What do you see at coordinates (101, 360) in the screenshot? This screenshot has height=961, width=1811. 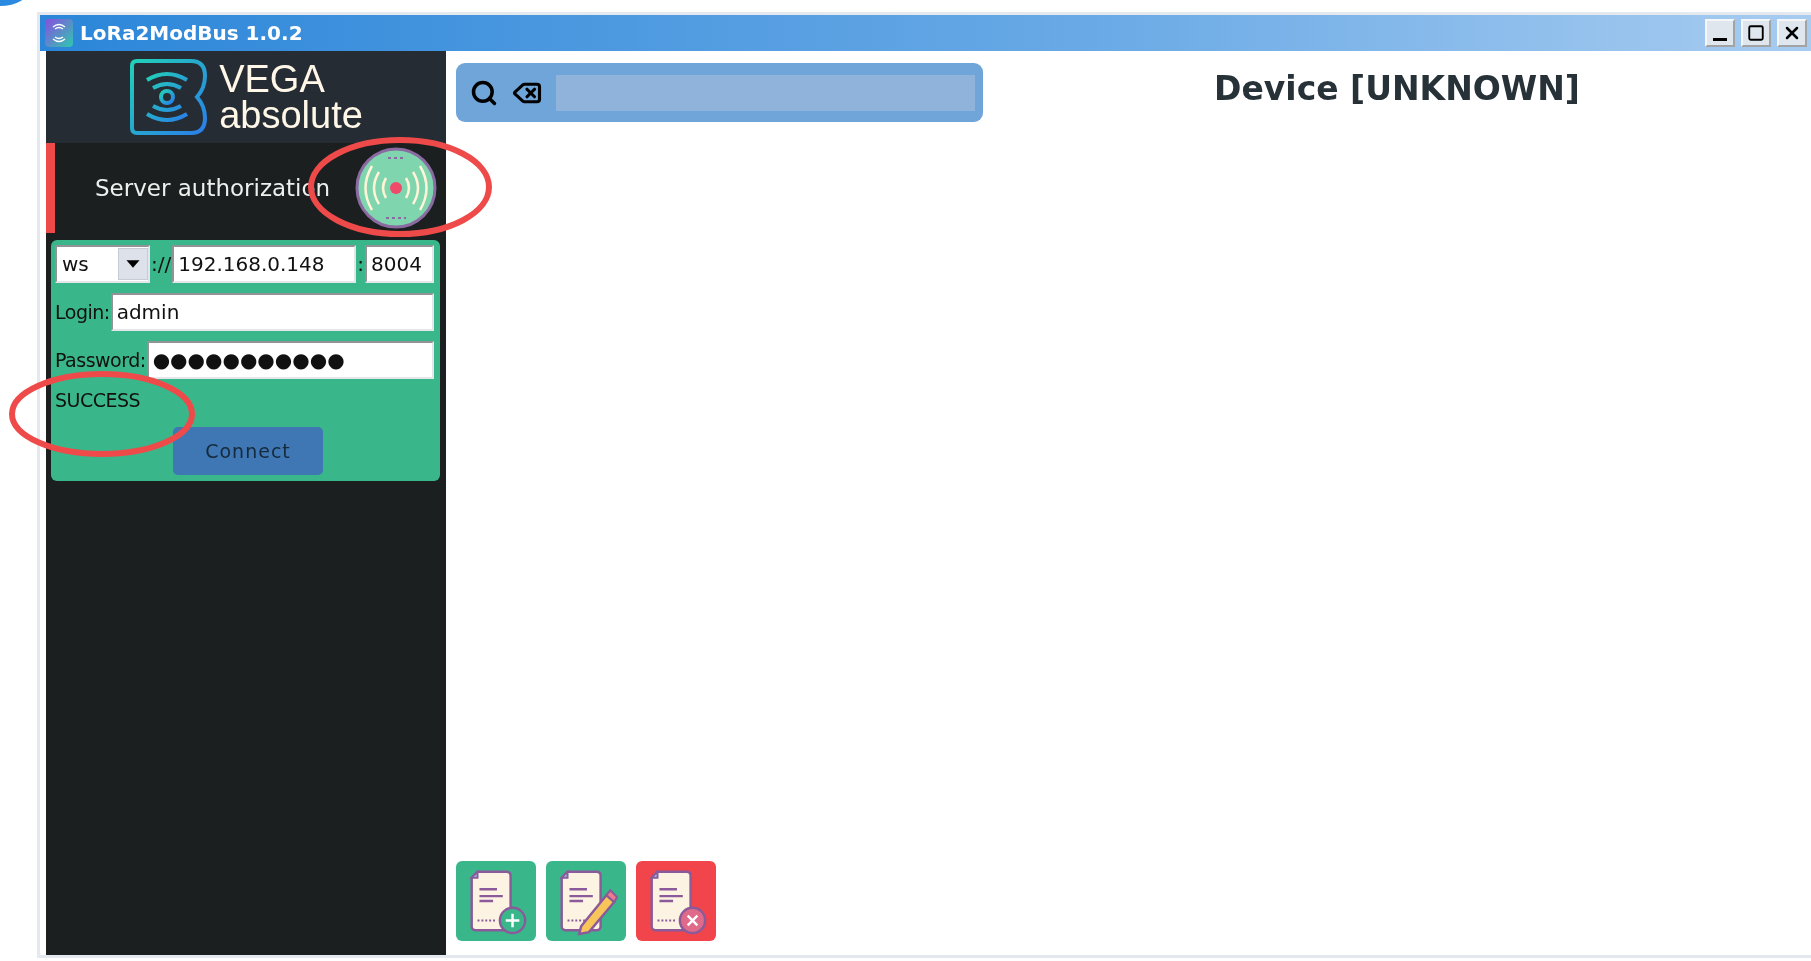 I see `field-label: Password:` at bounding box center [101, 360].